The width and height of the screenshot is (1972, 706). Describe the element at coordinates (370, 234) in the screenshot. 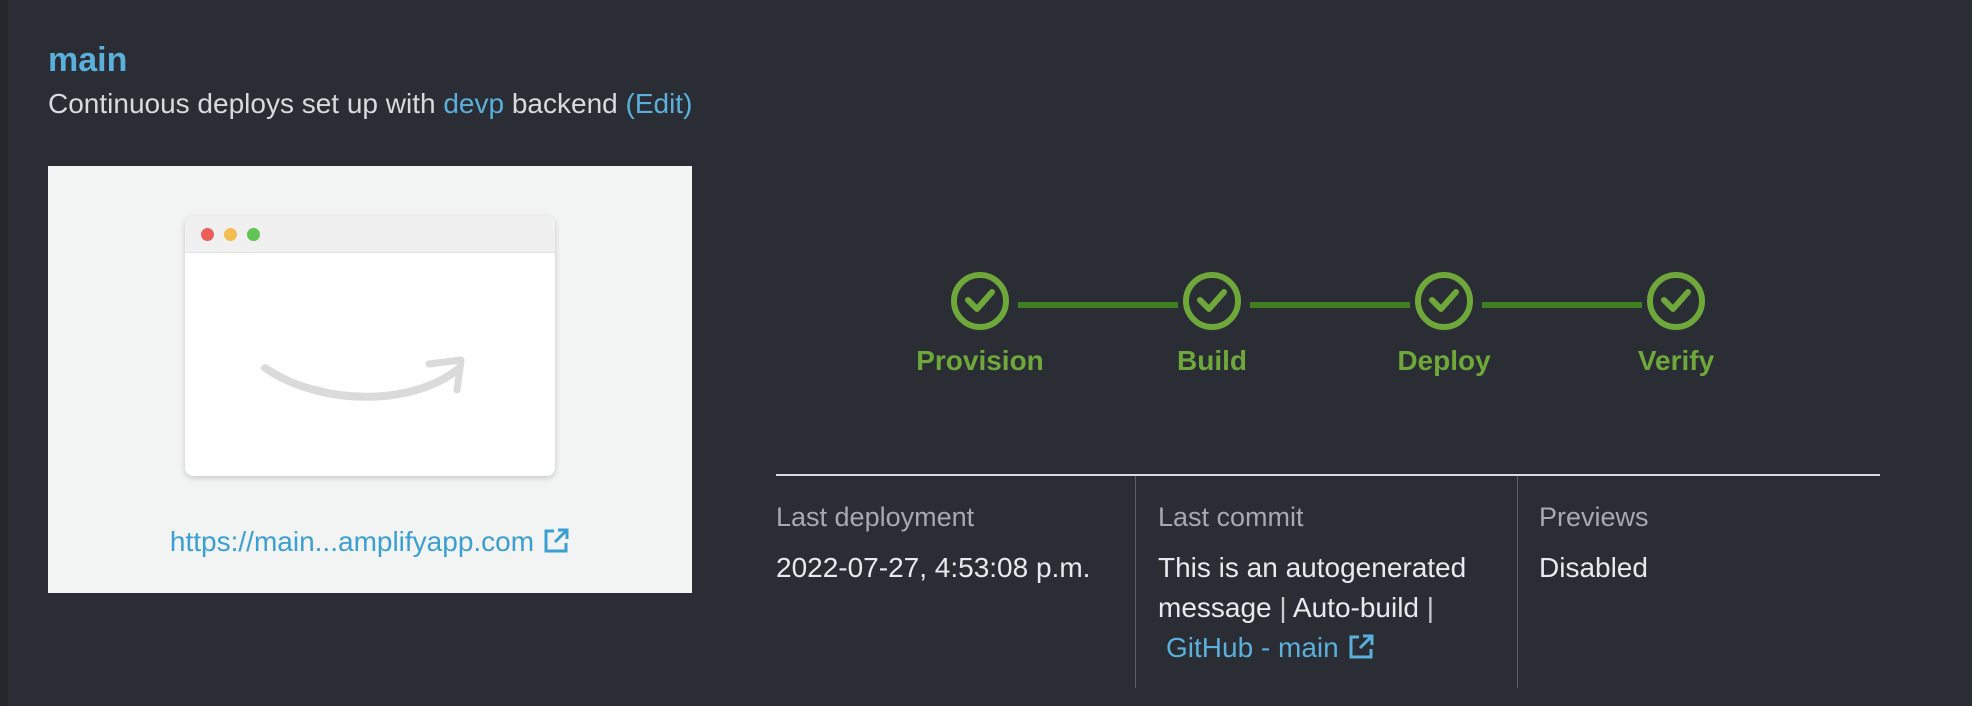

I see `browser-title-bar` at that location.